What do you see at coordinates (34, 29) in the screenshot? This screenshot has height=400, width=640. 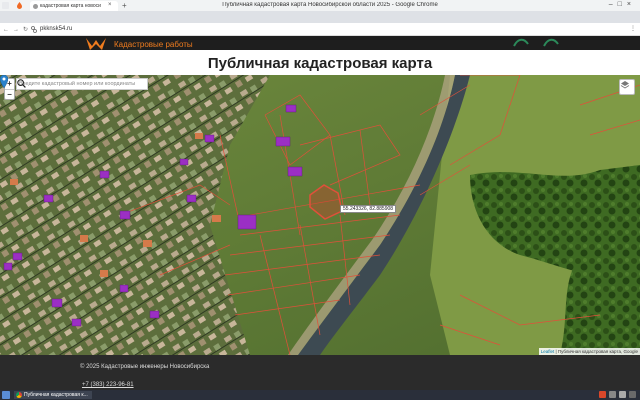 I see `site-info-icon` at bounding box center [34, 29].